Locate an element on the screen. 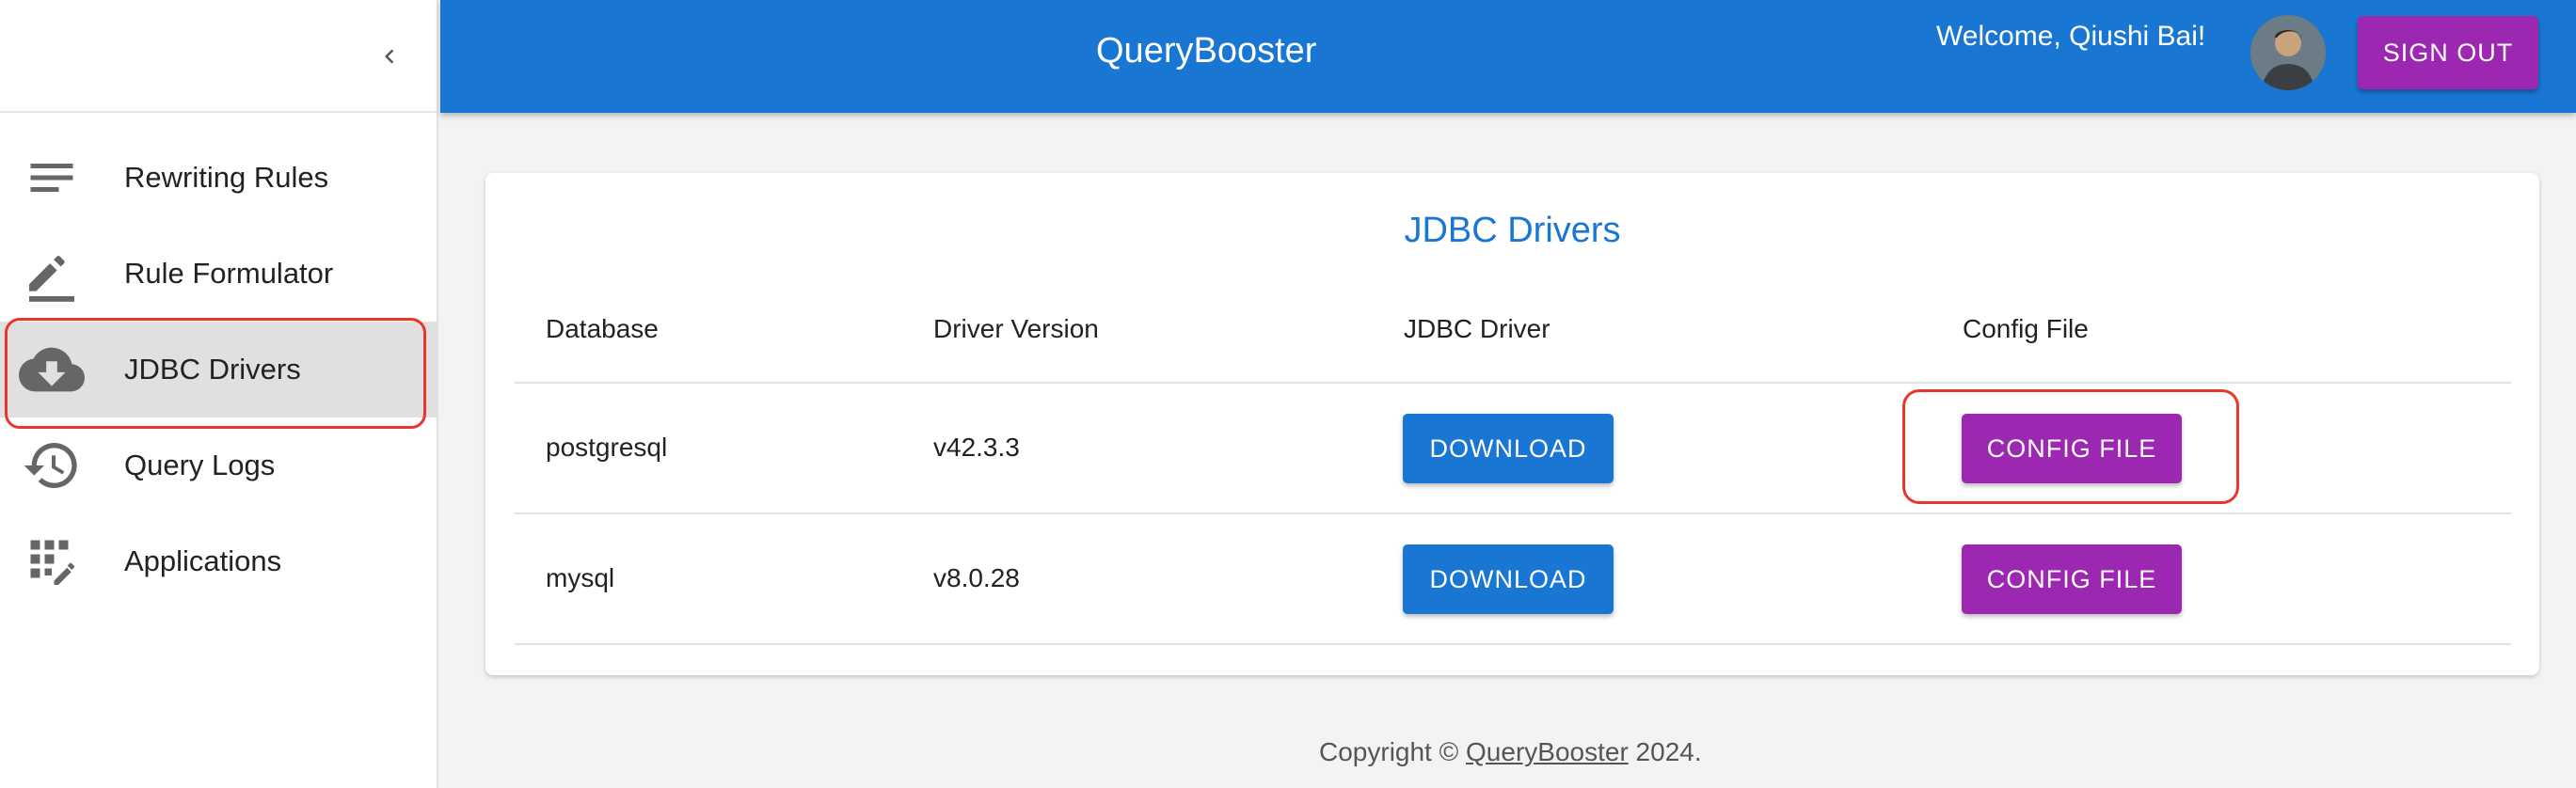 This screenshot has height=788, width=2576. chevron-left-icon is located at coordinates (389, 56).